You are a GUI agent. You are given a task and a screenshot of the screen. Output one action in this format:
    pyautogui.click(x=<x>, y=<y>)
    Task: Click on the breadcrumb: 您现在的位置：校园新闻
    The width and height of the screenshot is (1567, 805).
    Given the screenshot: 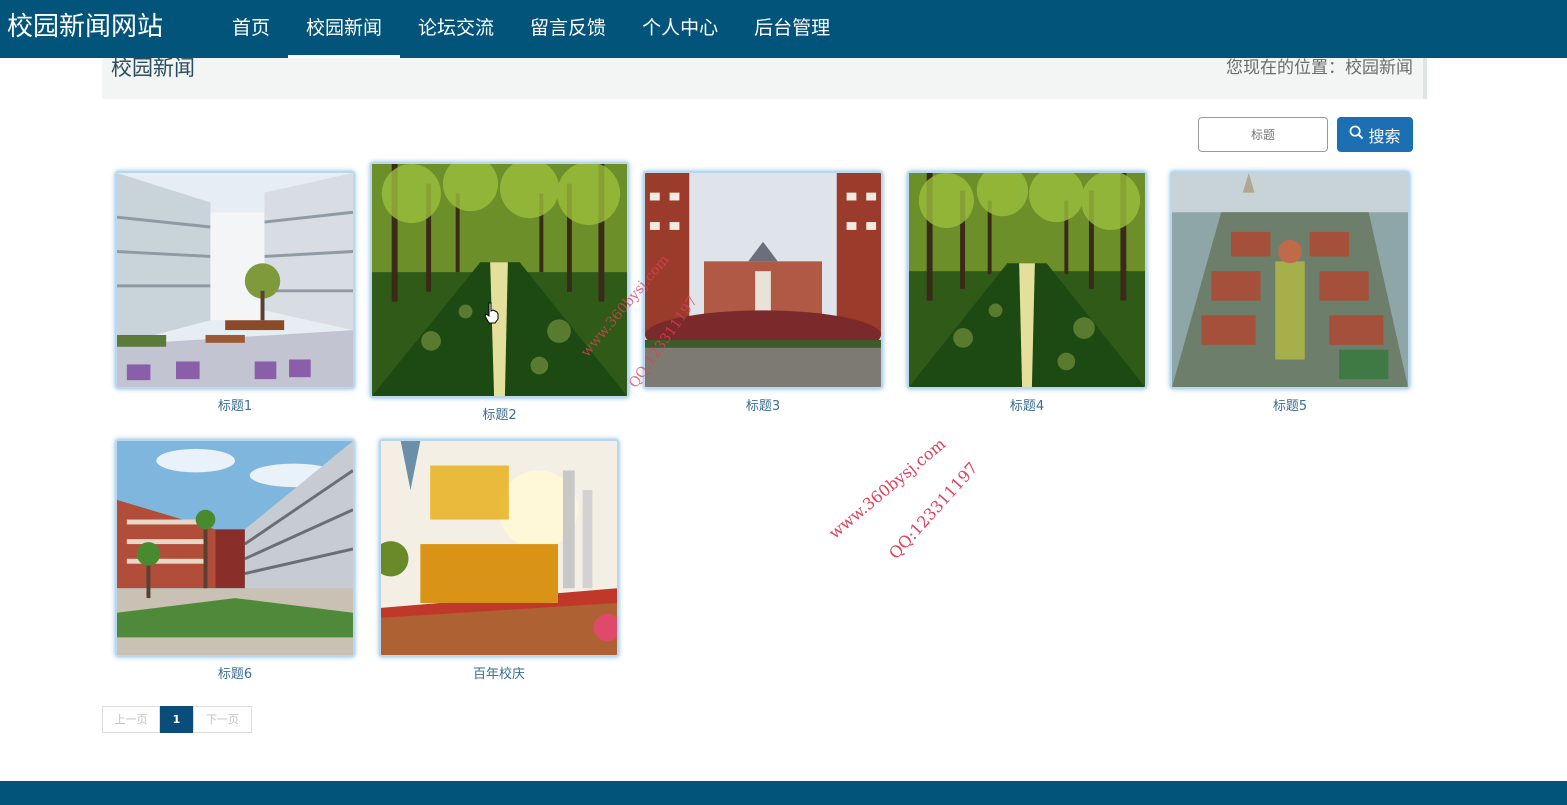 What is the action you would take?
    pyautogui.click(x=1319, y=68)
    